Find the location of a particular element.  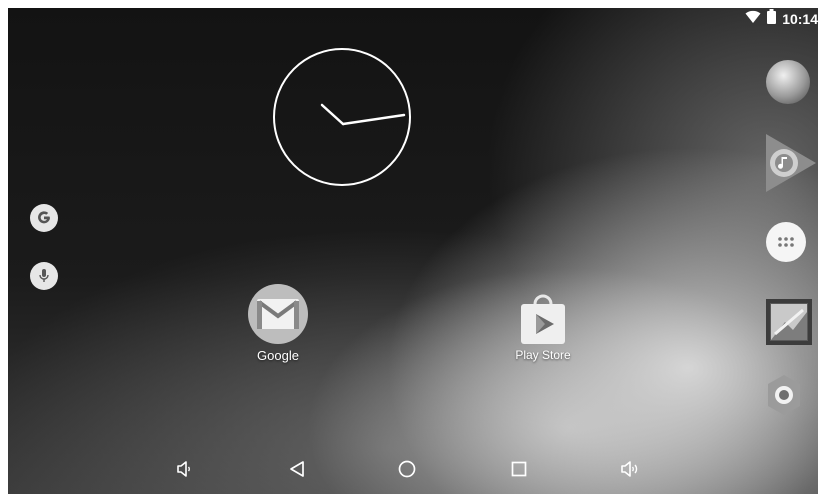

analog-clock-widget is located at coordinates (342, 117).